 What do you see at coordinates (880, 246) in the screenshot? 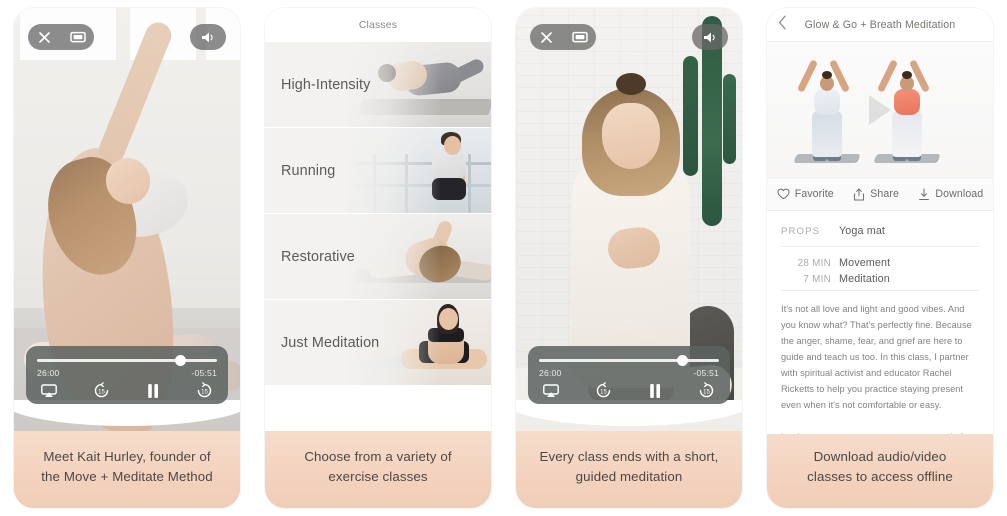
I see `divider` at bounding box center [880, 246].